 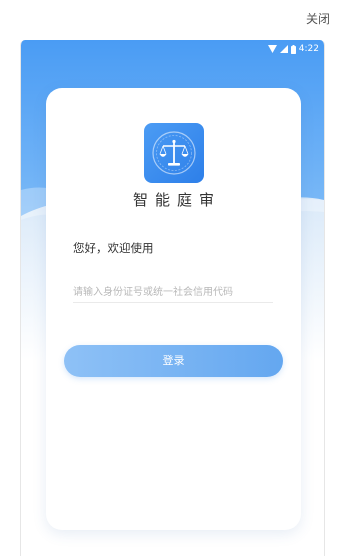 What do you see at coordinates (308, 49) in the screenshot?
I see `status-time: 4:22` at bounding box center [308, 49].